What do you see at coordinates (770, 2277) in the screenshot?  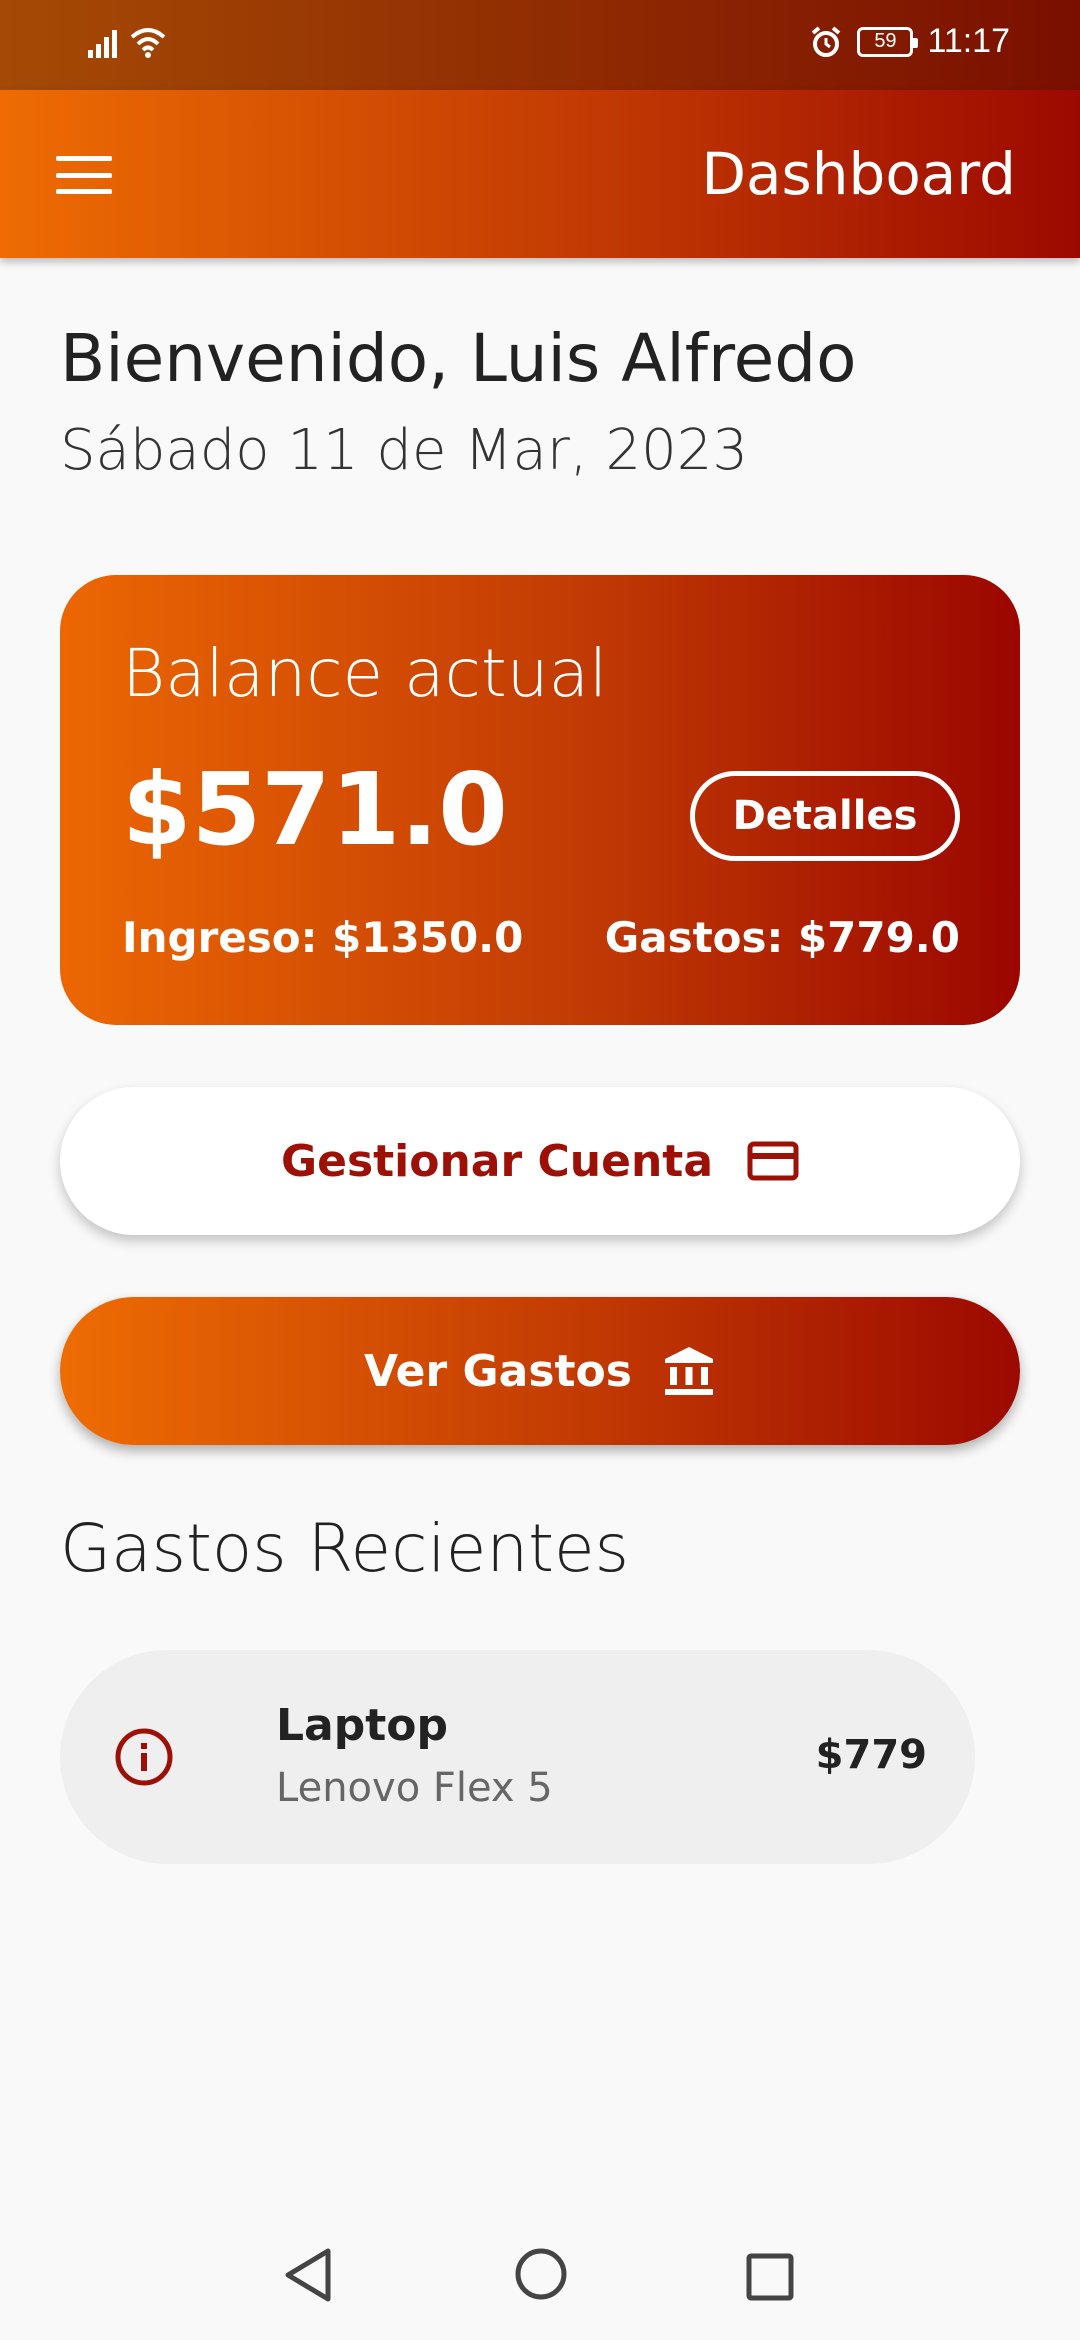 I see `recent-apps-icon` at bounding box center [770, 2277].